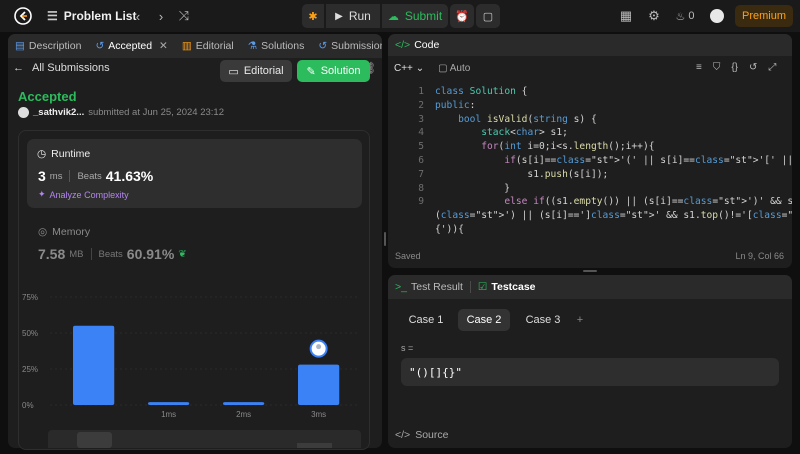 The width and height of the screenshot is (800, 454). What do you see at coordinates (473, 188) in the screenshot?
I see `code-text: }` at bounding box center [473, 188].